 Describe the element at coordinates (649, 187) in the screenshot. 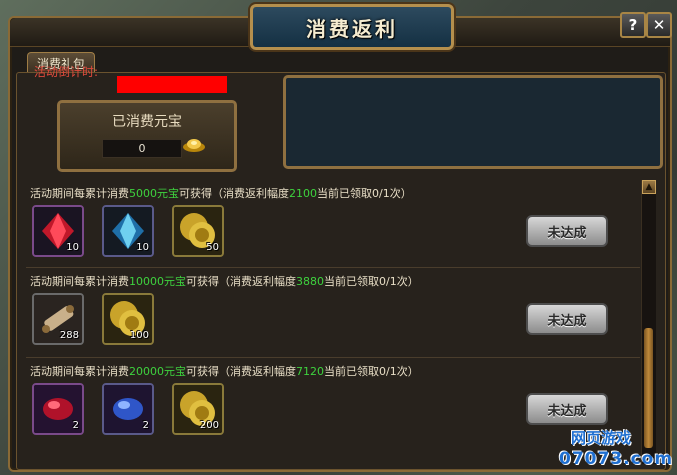

I see `scroll-up-button: ▲` at that location.